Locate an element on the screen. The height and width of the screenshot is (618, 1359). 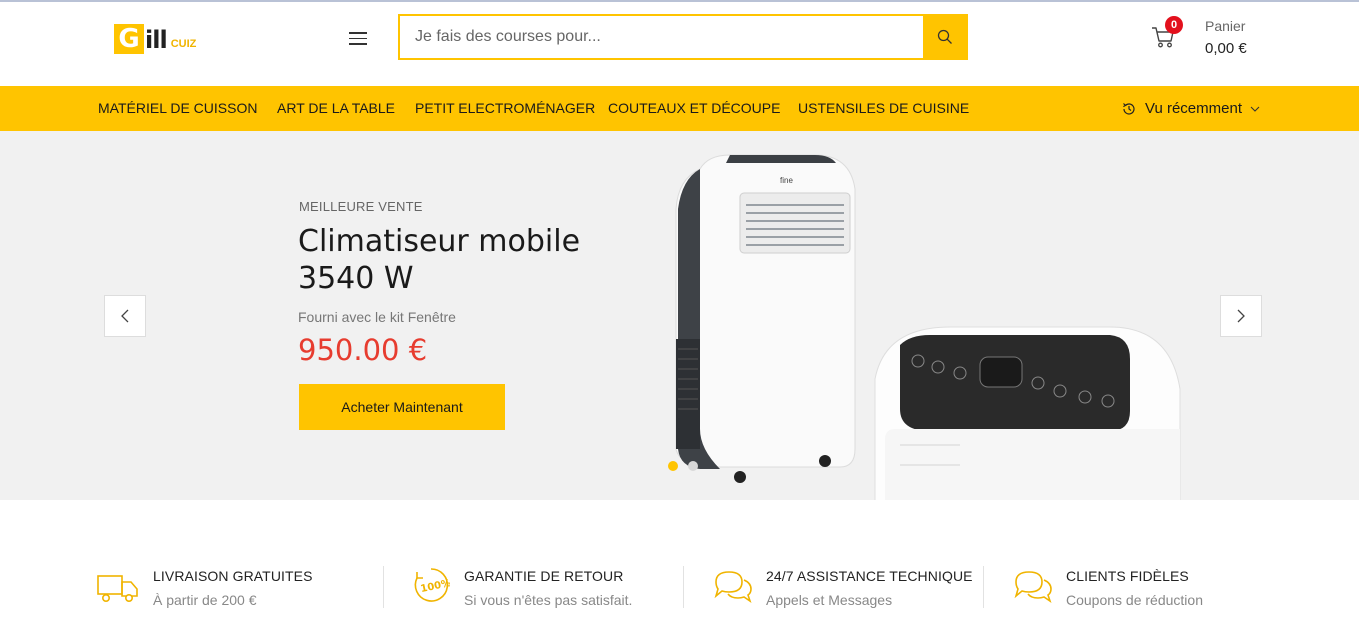
recently-viewed-dropdown: Vu récemment is located at coordinates (1190, 108).